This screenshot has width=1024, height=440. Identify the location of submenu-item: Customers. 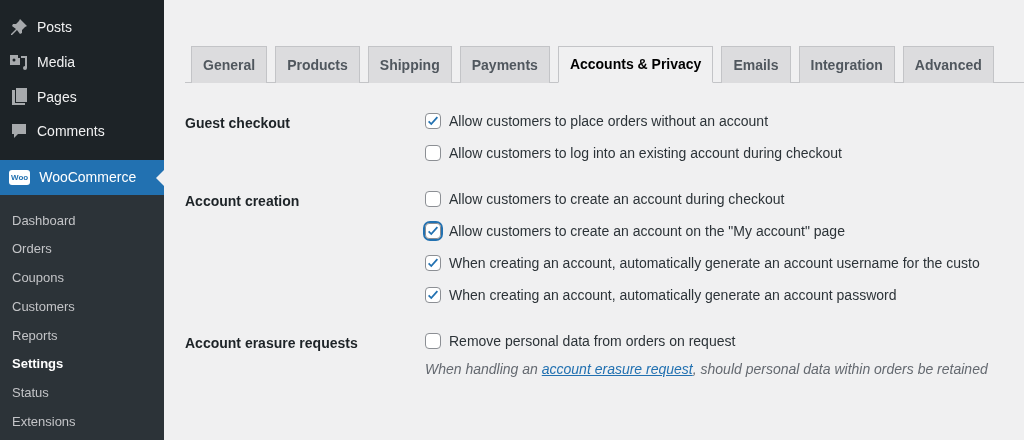
(43, 307).